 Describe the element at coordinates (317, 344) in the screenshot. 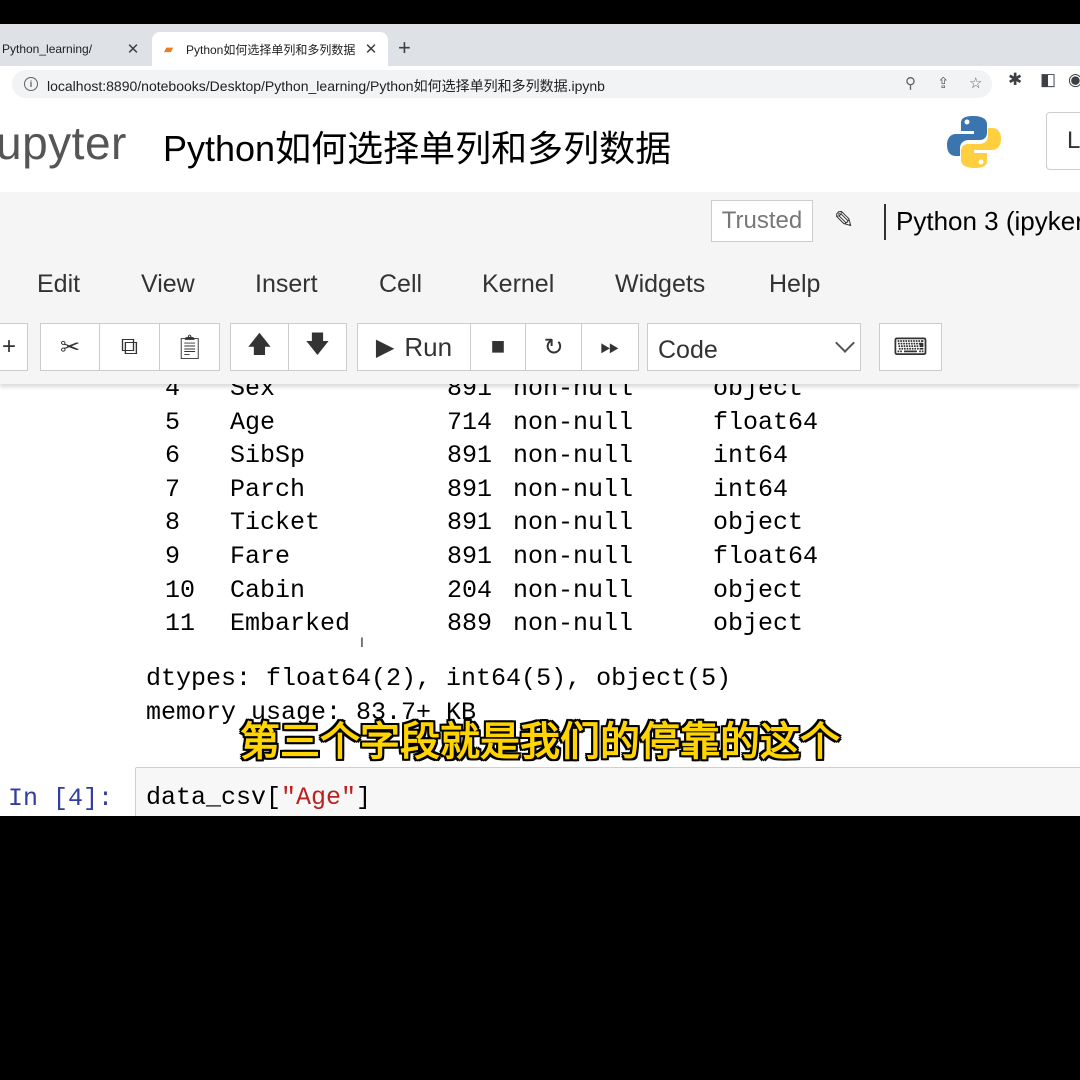

I see `arrow-down-icon: 🡇` at that location.